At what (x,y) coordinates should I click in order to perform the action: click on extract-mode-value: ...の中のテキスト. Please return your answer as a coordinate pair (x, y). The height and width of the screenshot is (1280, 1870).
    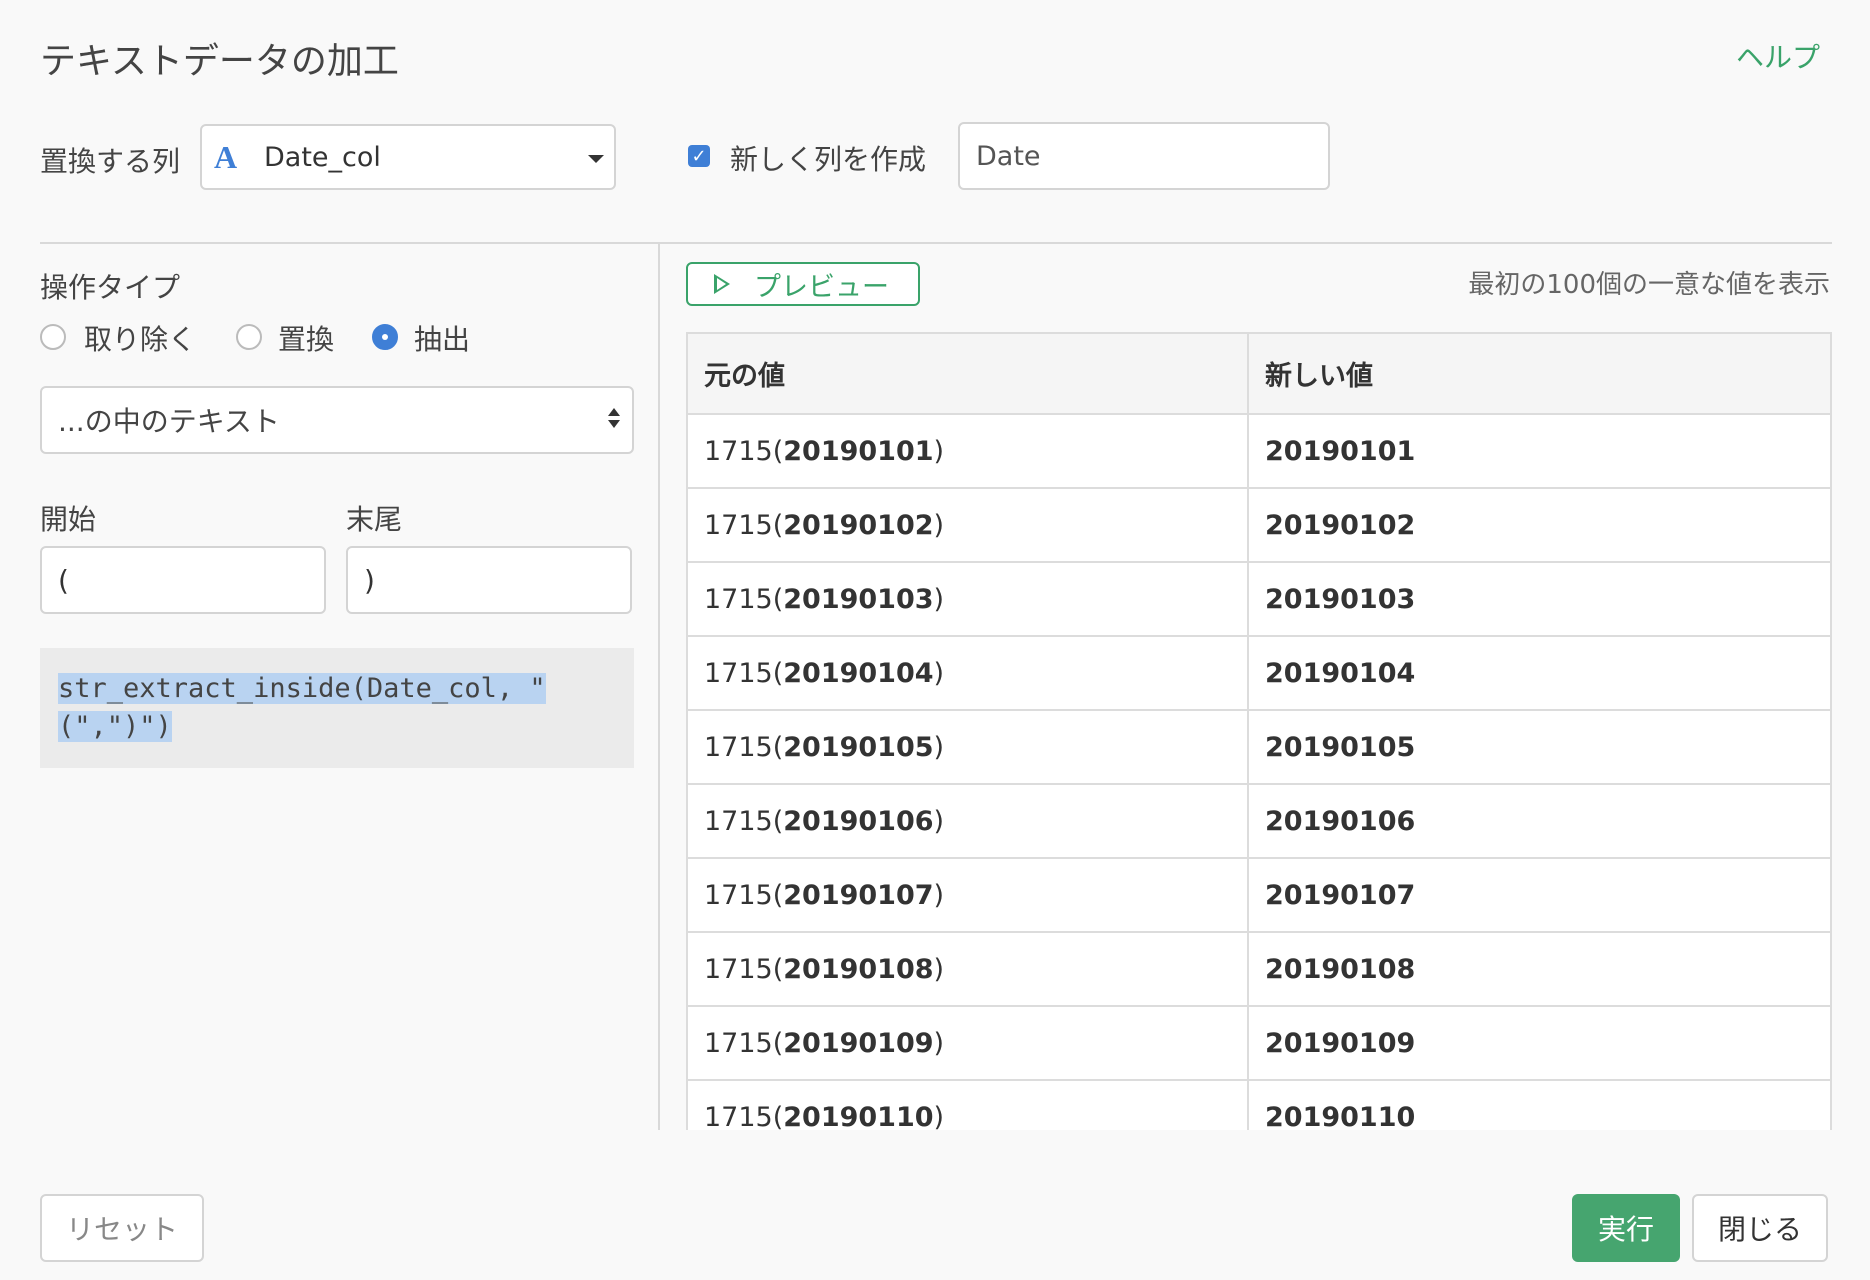
    Looking at the image, I should click on (169, 421).